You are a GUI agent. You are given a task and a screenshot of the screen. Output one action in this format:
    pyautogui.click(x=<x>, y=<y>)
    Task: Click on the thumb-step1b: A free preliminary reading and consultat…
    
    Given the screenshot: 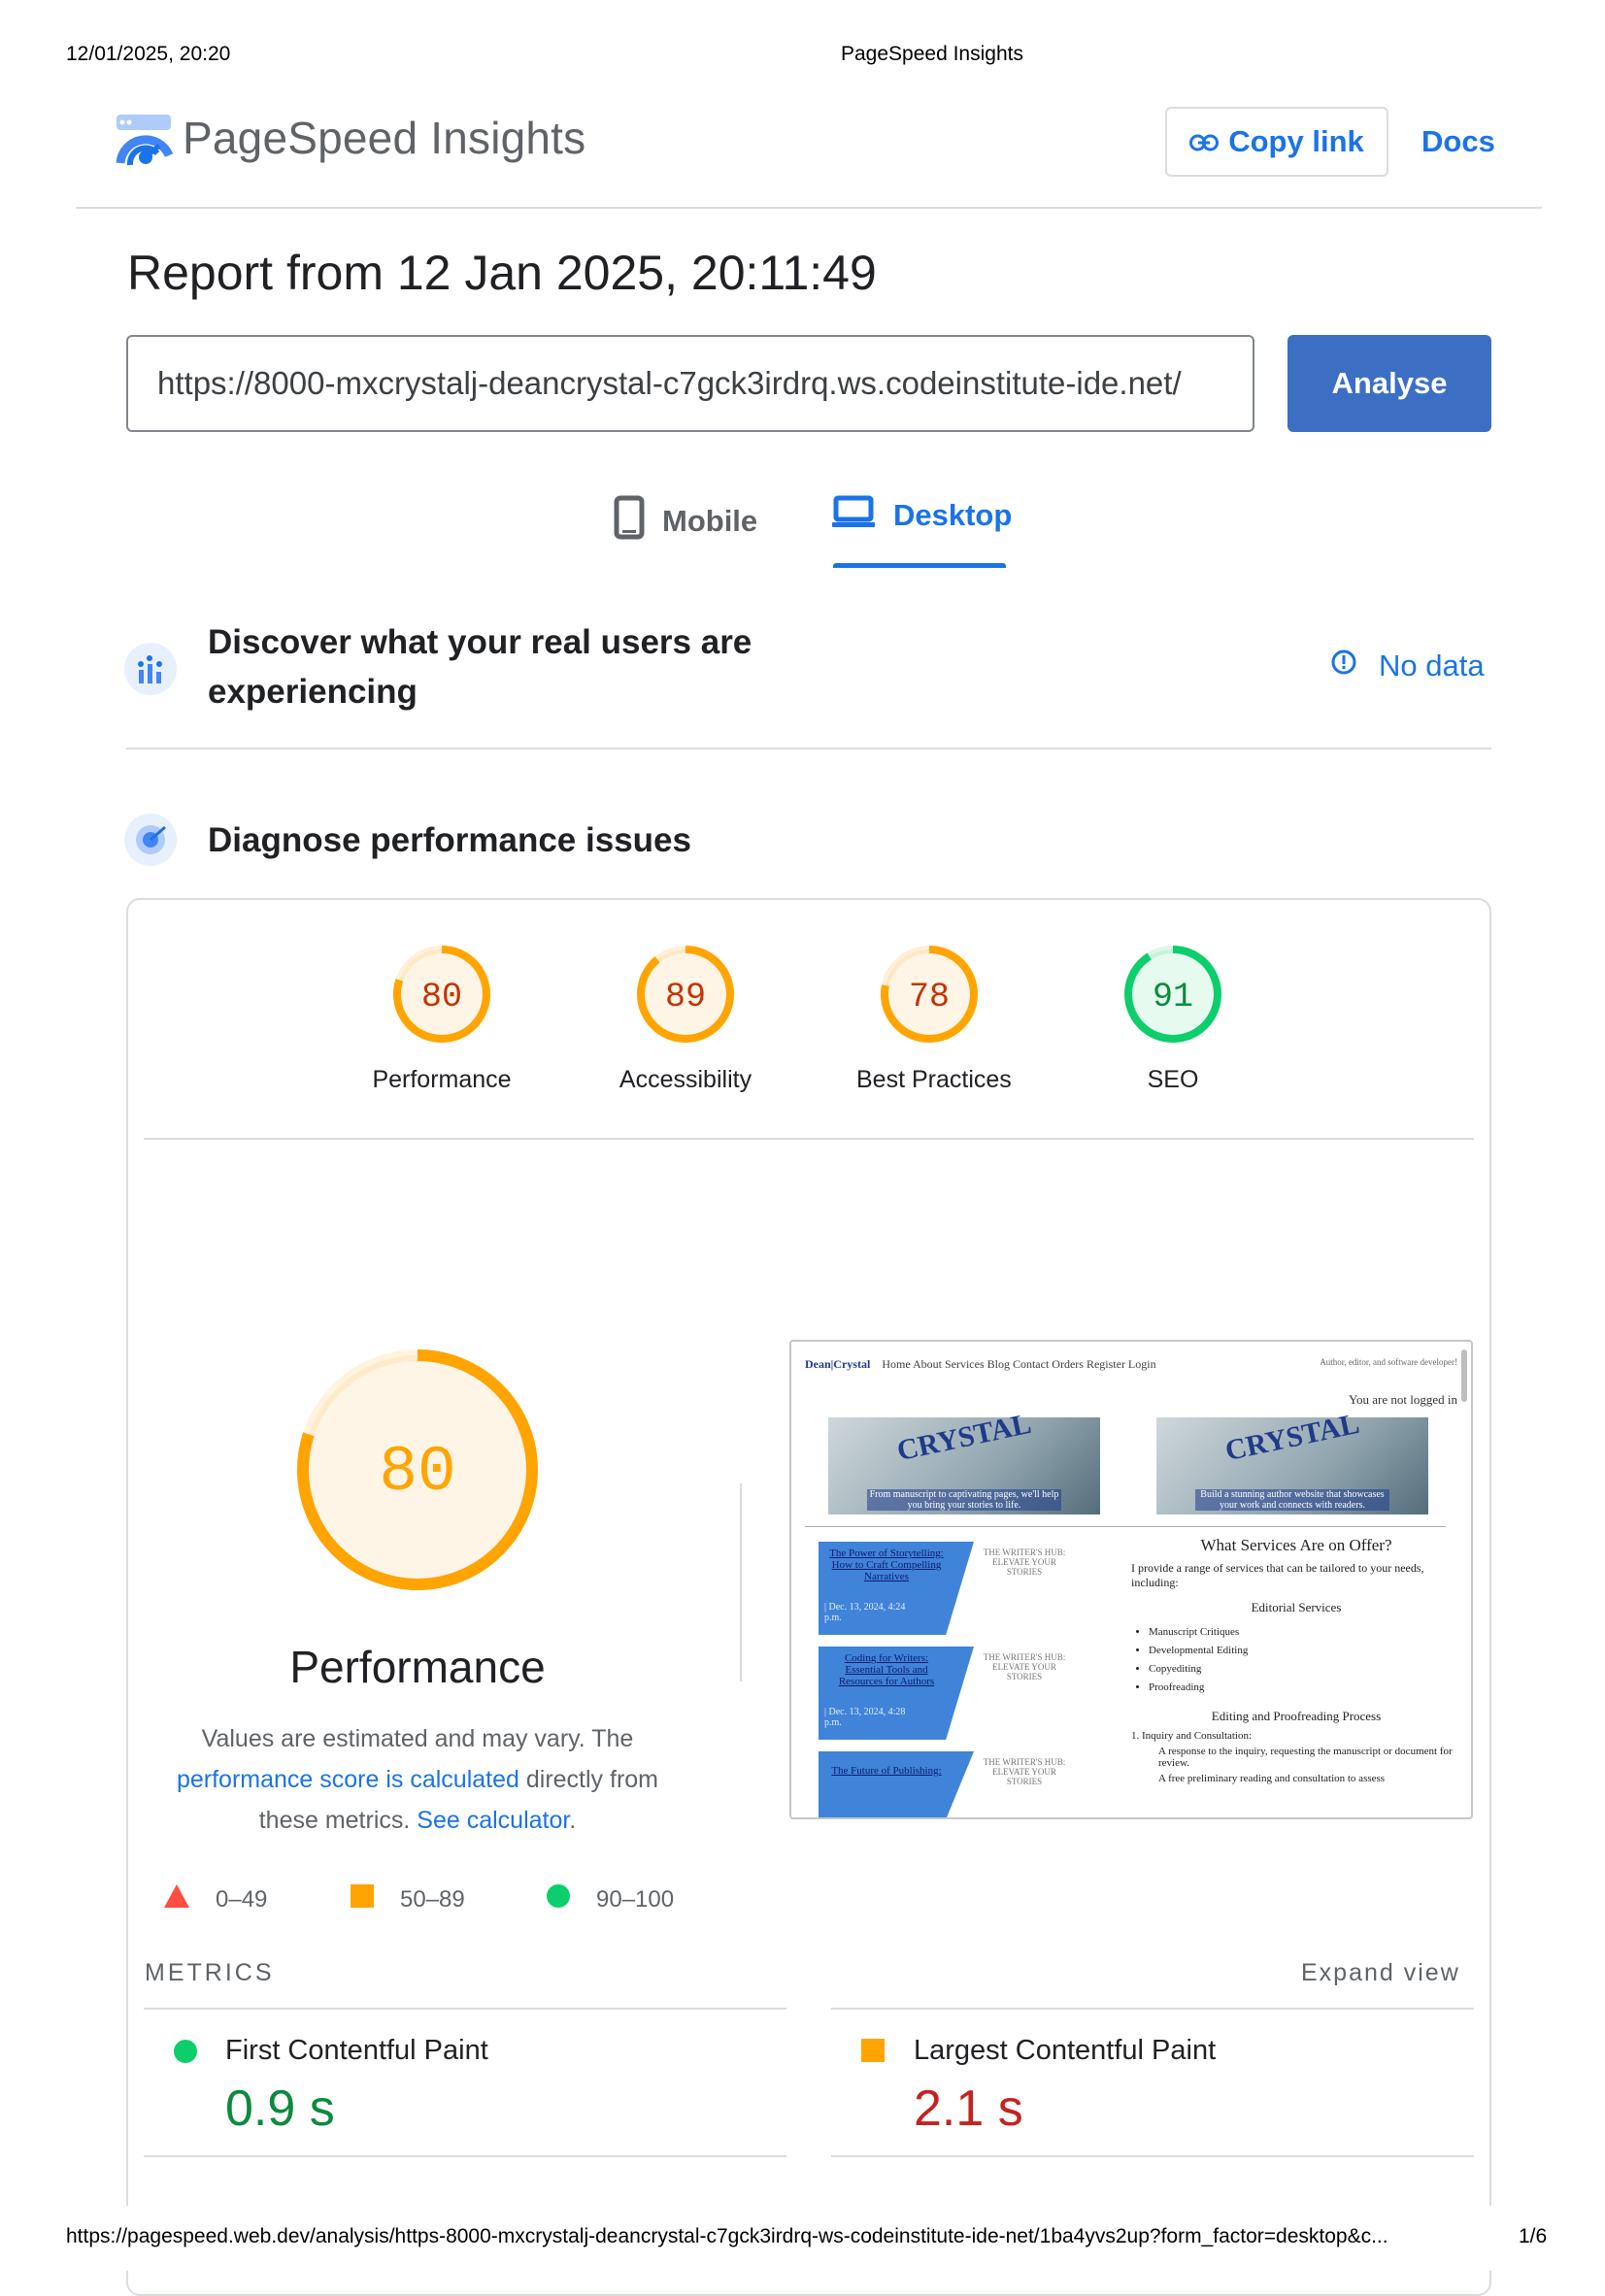 What is the action you would take?
    pyautogui.click(x=1272, y=1778)
    